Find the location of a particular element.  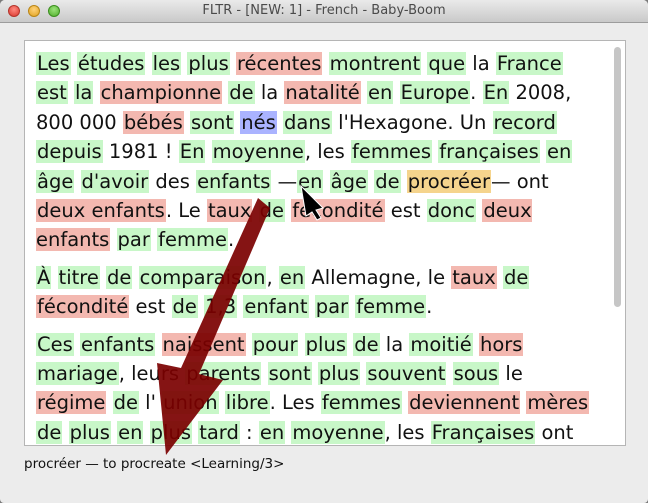

term: montrent is located at coordinates (375, 63).